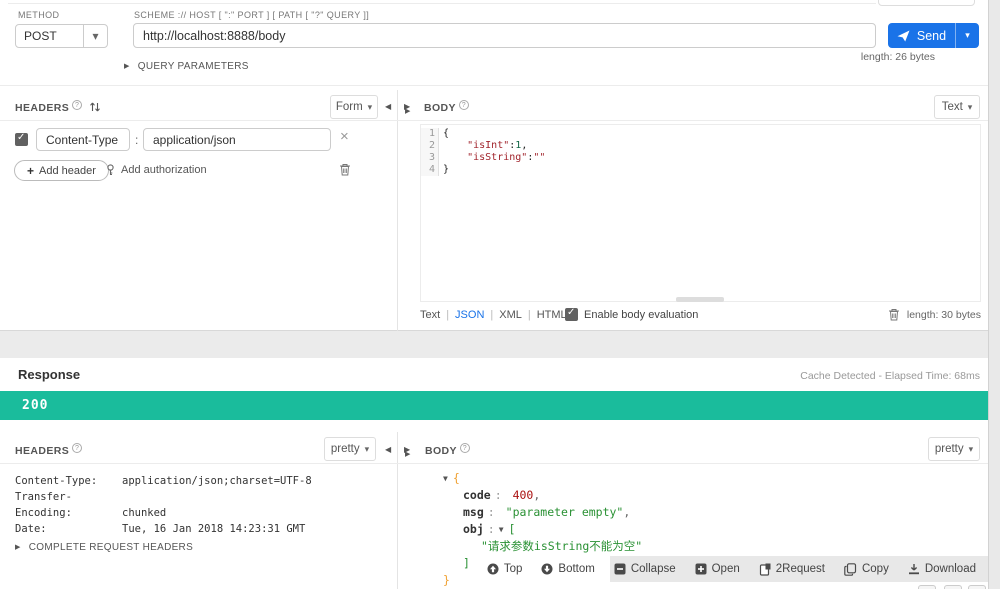 The width and height of the screenshot is (1000, 589). I want to click on tree-row: obj:[, so click(542, 529).